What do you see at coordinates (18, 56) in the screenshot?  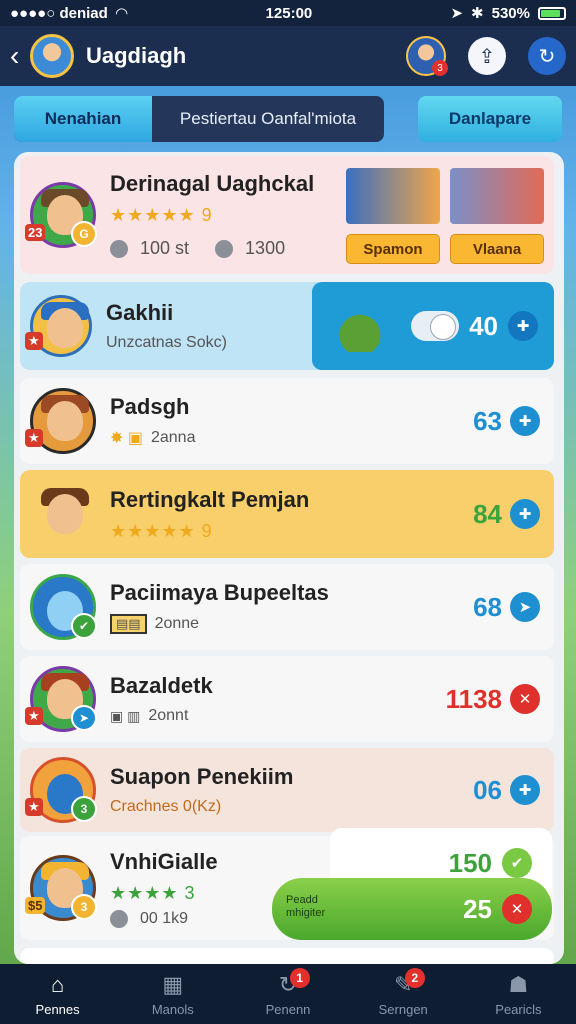 I see `back-button: ‹` at bounding box center [18, 56].